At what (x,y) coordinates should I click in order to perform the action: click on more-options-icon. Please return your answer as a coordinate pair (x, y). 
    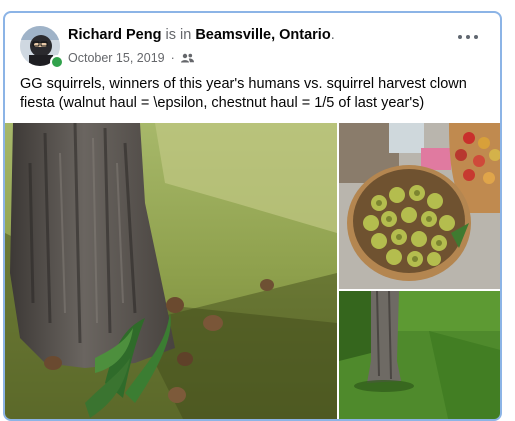
    Looking at the image, I should click on (468, 37).